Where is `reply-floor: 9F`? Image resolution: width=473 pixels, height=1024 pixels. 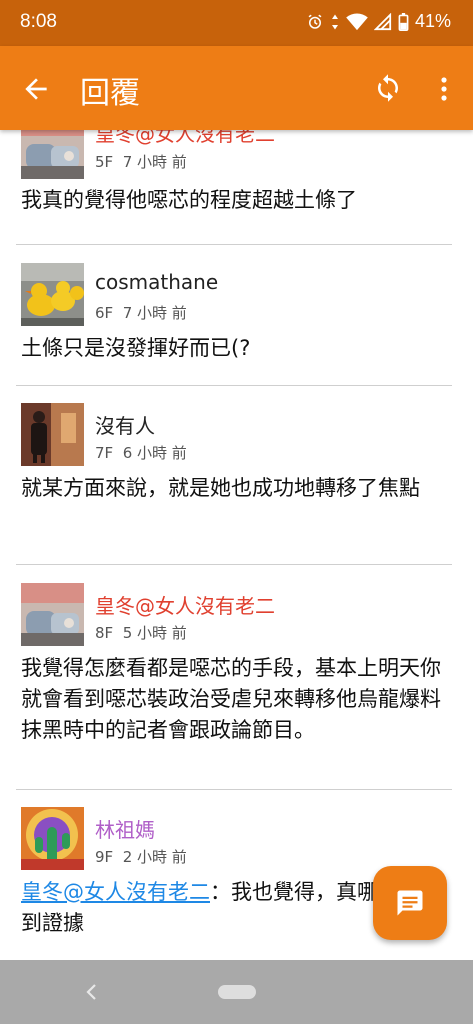
reply-floor: 9F is located at coordinates (104, 857).